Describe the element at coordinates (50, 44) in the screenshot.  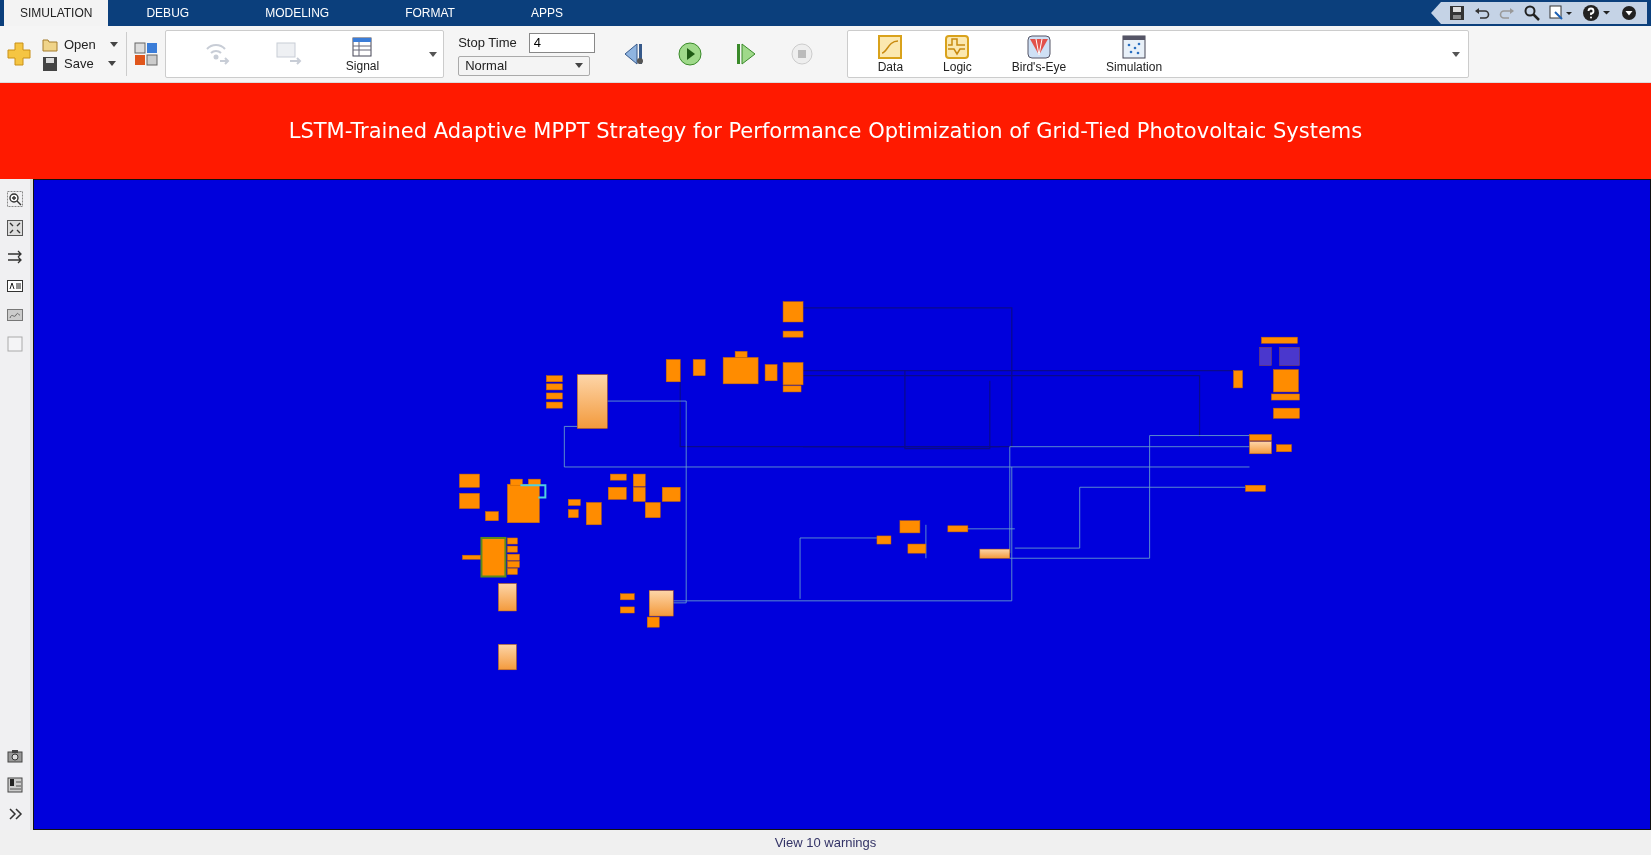
I see `folder-icon` at that location.